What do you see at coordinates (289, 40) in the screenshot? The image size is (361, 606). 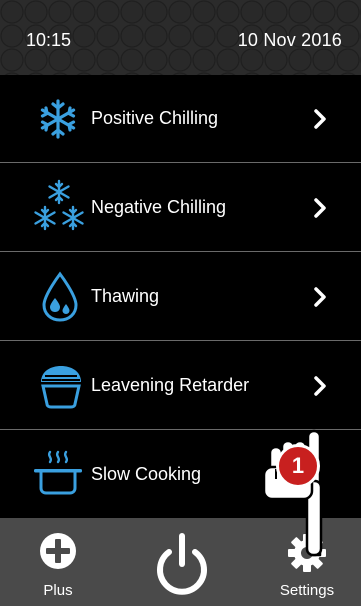 I see `clock-date: 10 Nov 2016` at bounding box center [289, 40].